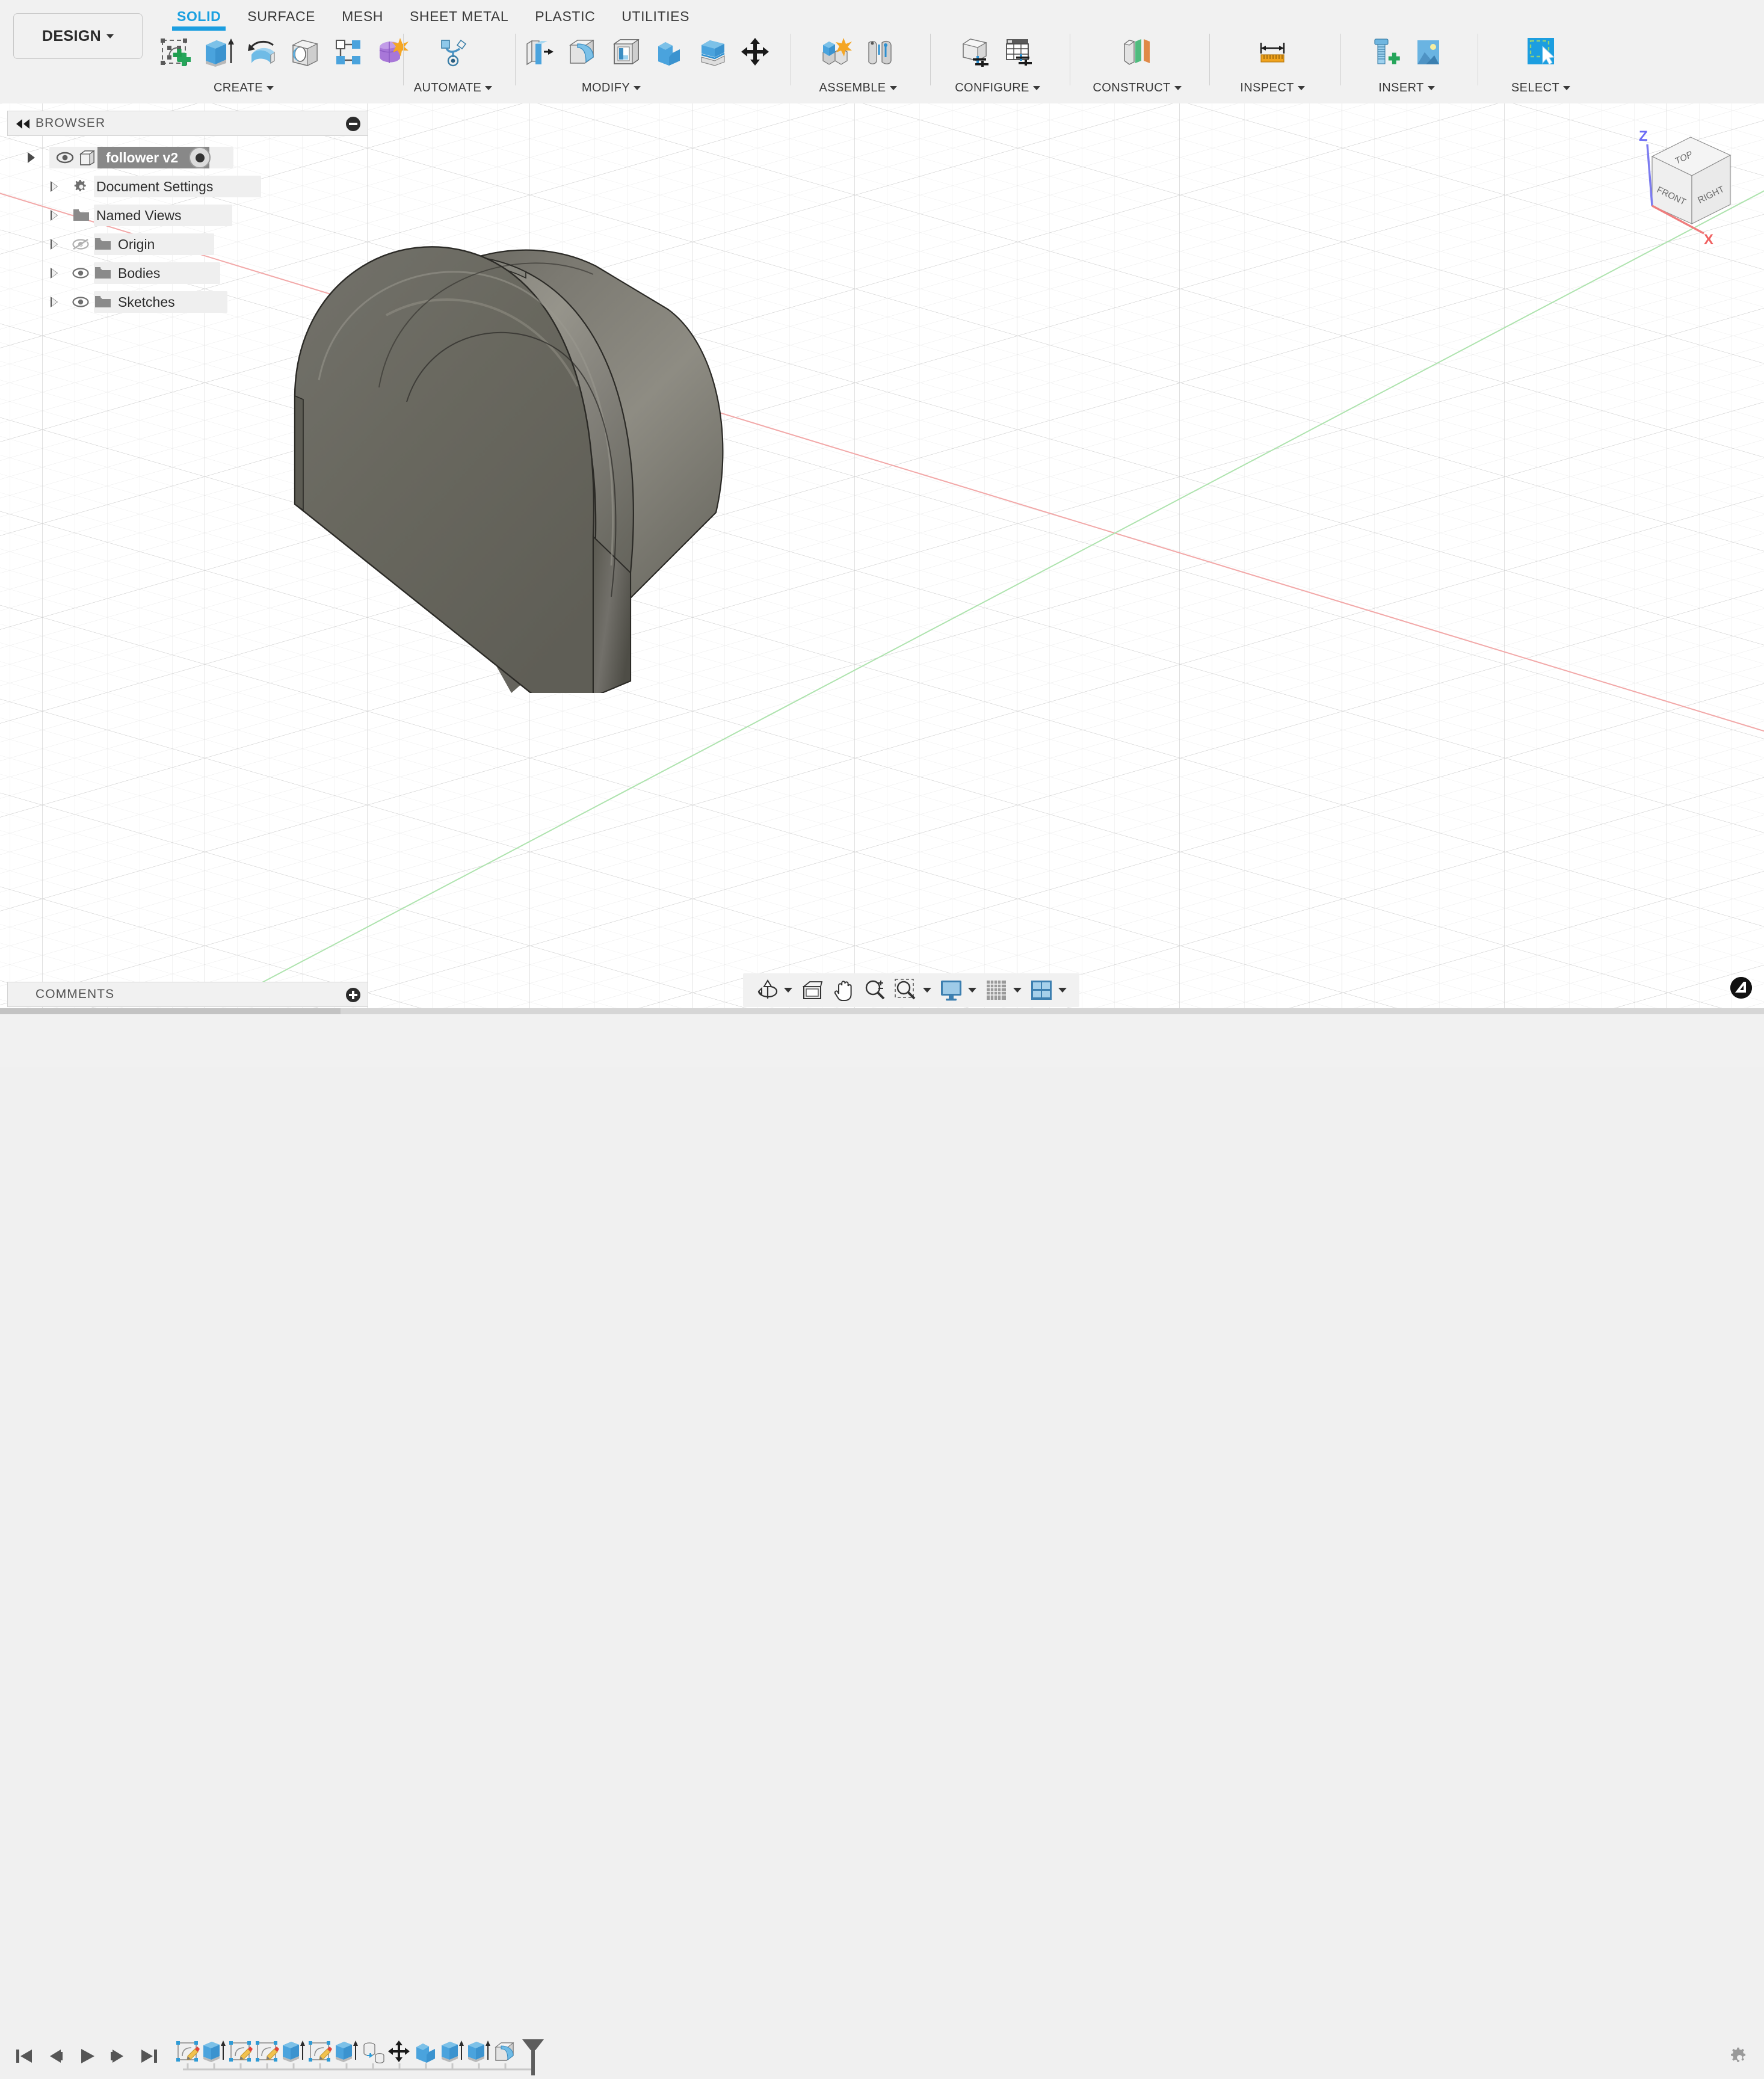  Describe the element at coordinates (1740, 2057) in the screenshot. I see `gear-icon` at that location.